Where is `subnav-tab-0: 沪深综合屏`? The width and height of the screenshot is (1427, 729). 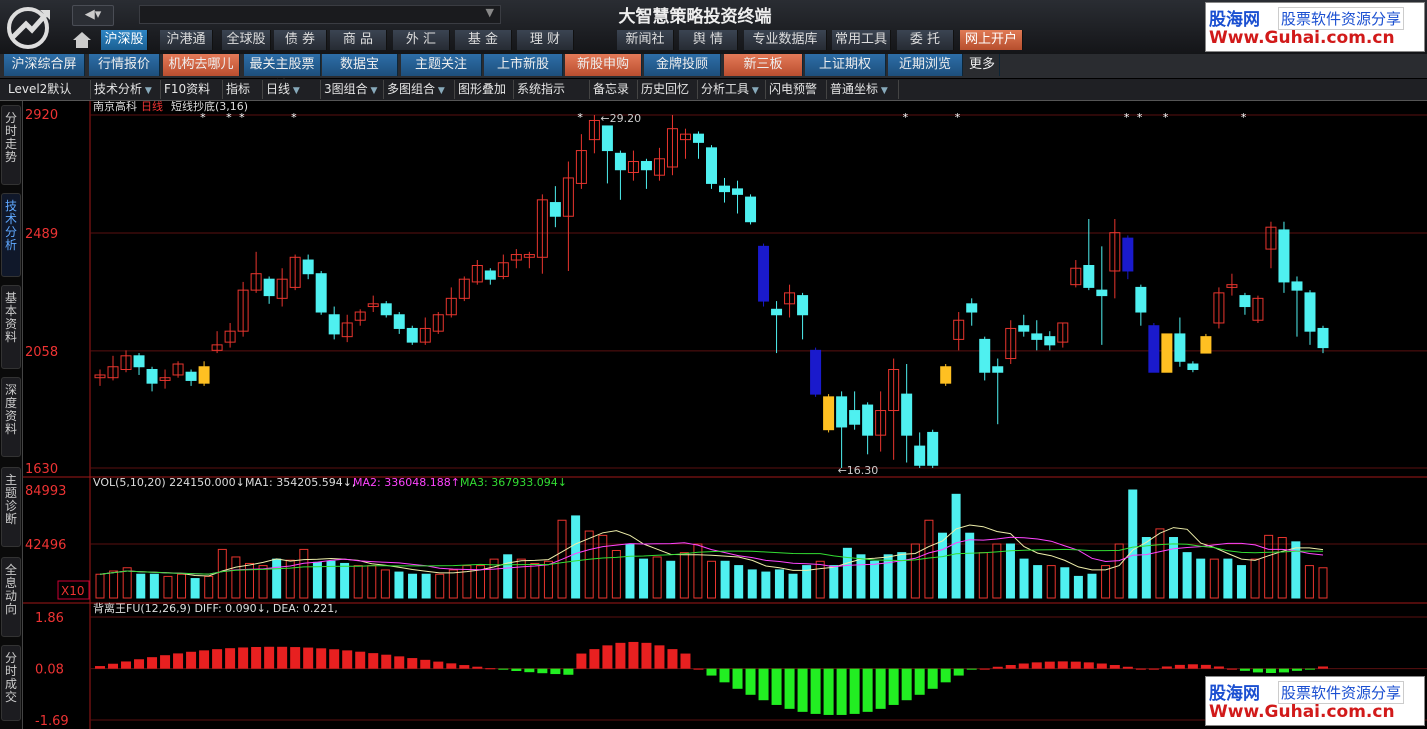
subnav-tab-0: 沪深综合屏 is located at coordinates (44, 65).